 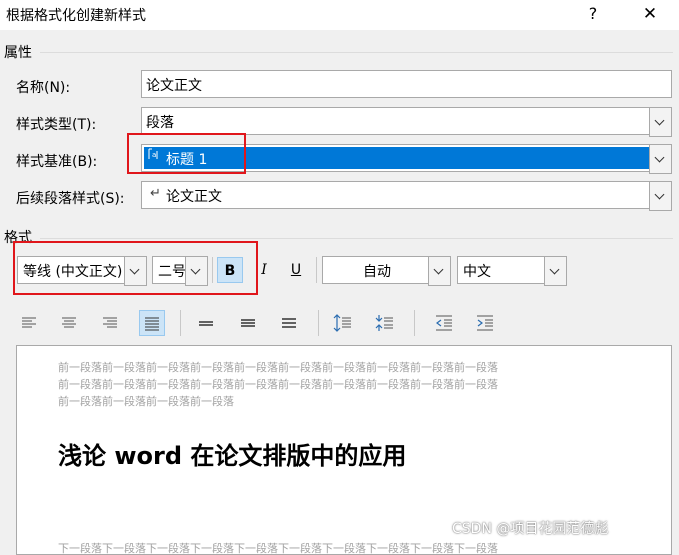 What do you see at coordinates (186, 153) in the screenshot?
I see `based-on-highlight-box` at bounding box center [186, 153].